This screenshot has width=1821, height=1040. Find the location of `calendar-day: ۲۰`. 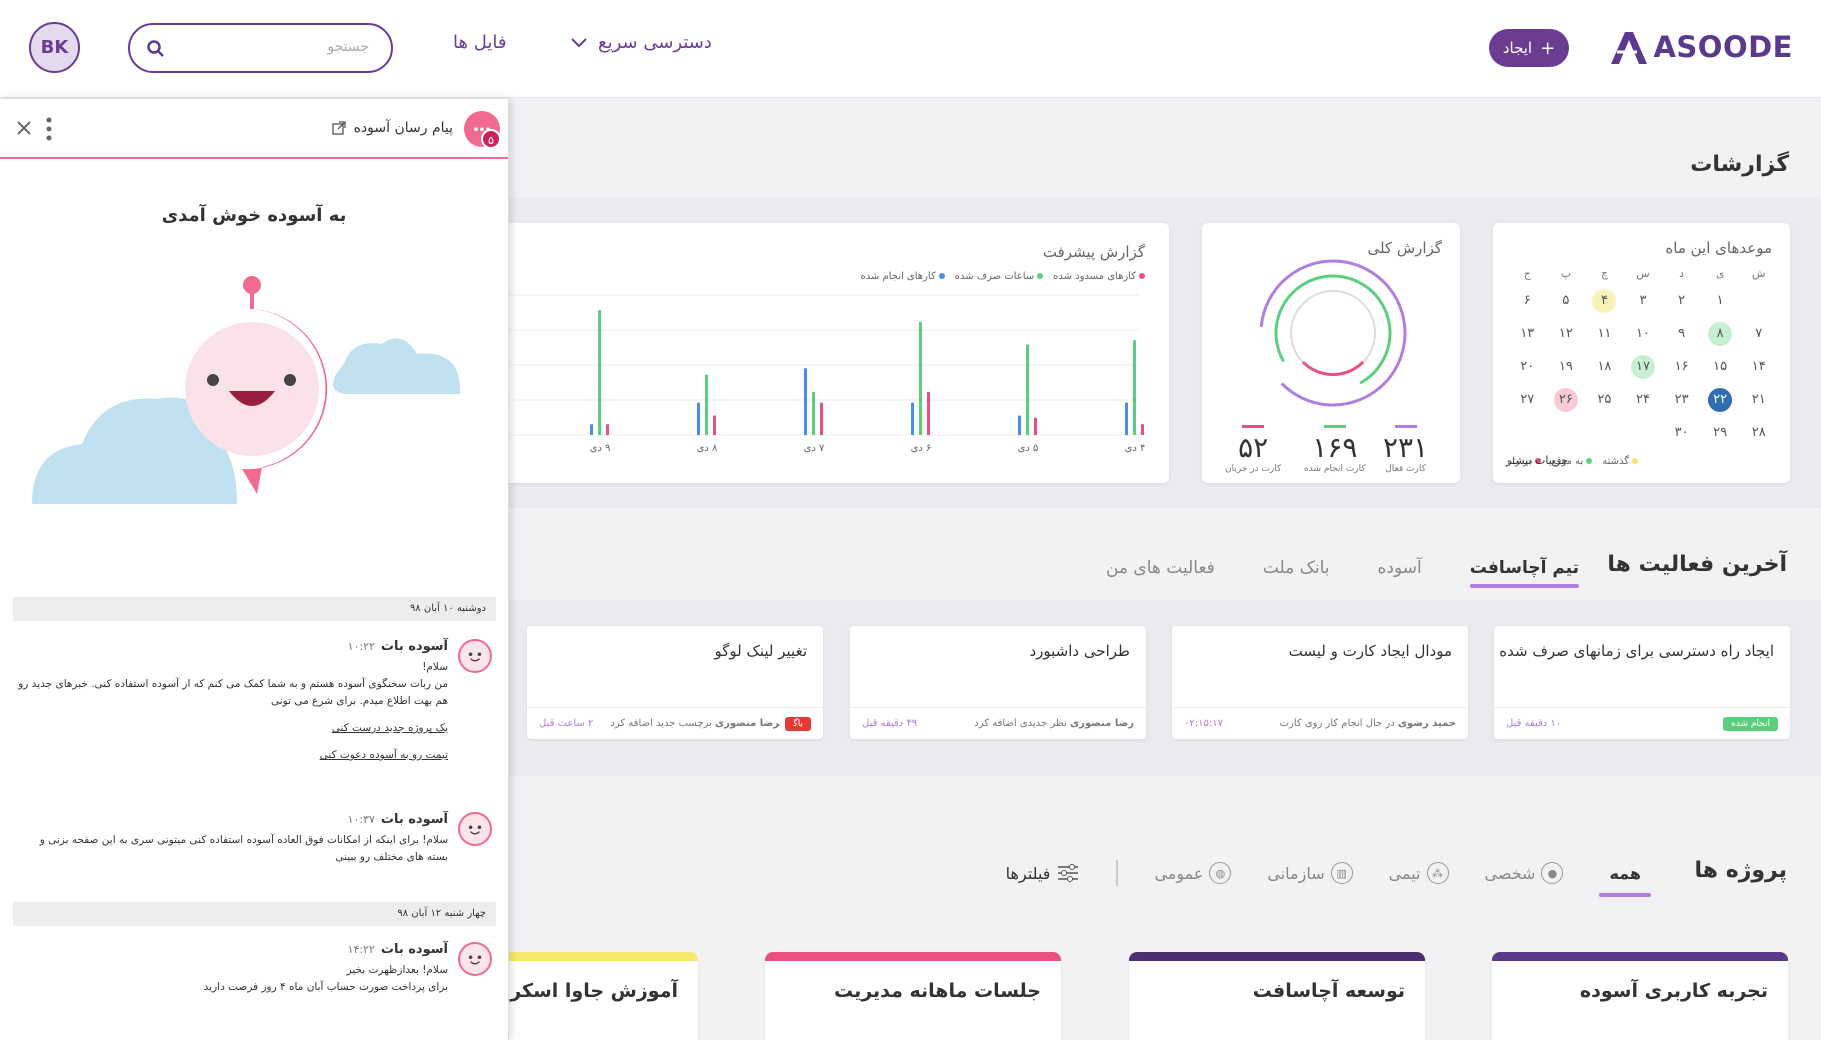

calendar-day: ۲۰ is located at coordinates (1527, 367).